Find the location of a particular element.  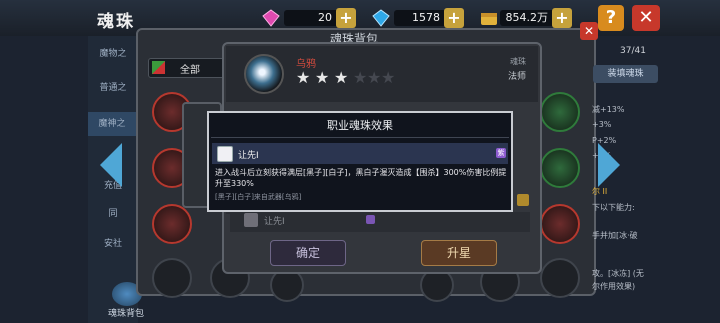

blue-gem-icon is located at coordinates (381, 18).